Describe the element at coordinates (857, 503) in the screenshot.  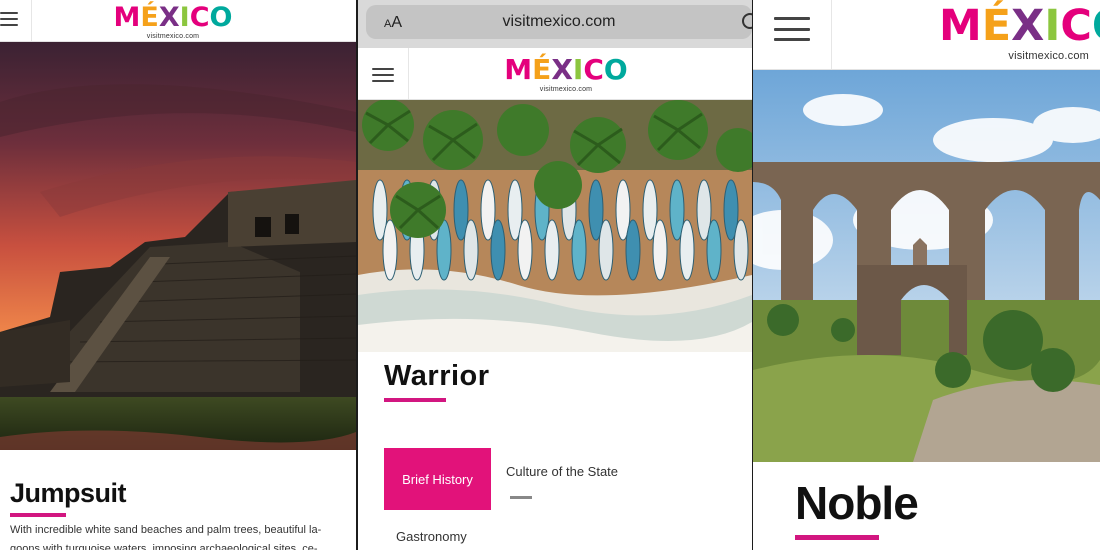
I see `destination-title: Noble` at that location.